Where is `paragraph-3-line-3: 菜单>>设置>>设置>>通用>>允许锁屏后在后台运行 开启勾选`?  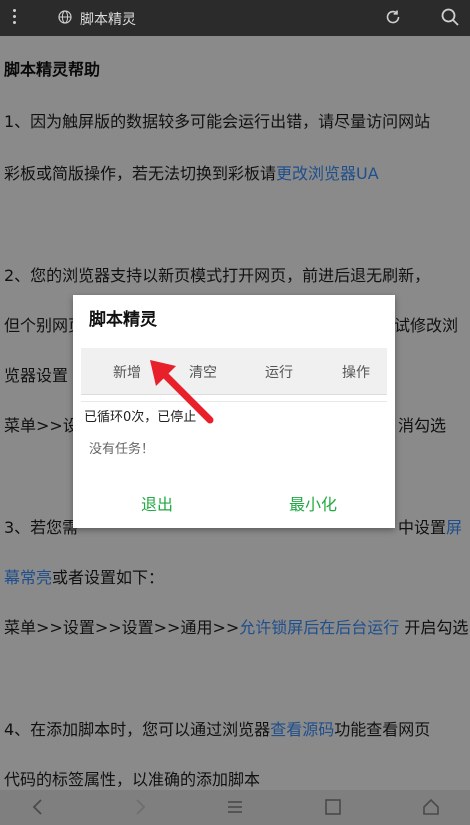 paragraph-3-line-3: 菜单>>设置>>设置>>通用>>允许锁屏后在后台运行 开启勾选 is located at coordinates (236, 626).